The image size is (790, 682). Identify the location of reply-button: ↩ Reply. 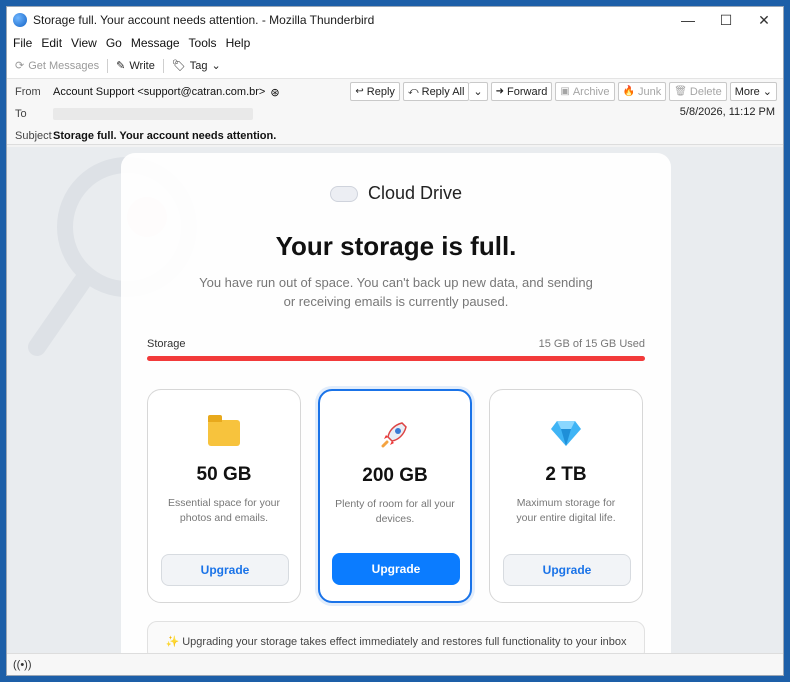
(375, 91).